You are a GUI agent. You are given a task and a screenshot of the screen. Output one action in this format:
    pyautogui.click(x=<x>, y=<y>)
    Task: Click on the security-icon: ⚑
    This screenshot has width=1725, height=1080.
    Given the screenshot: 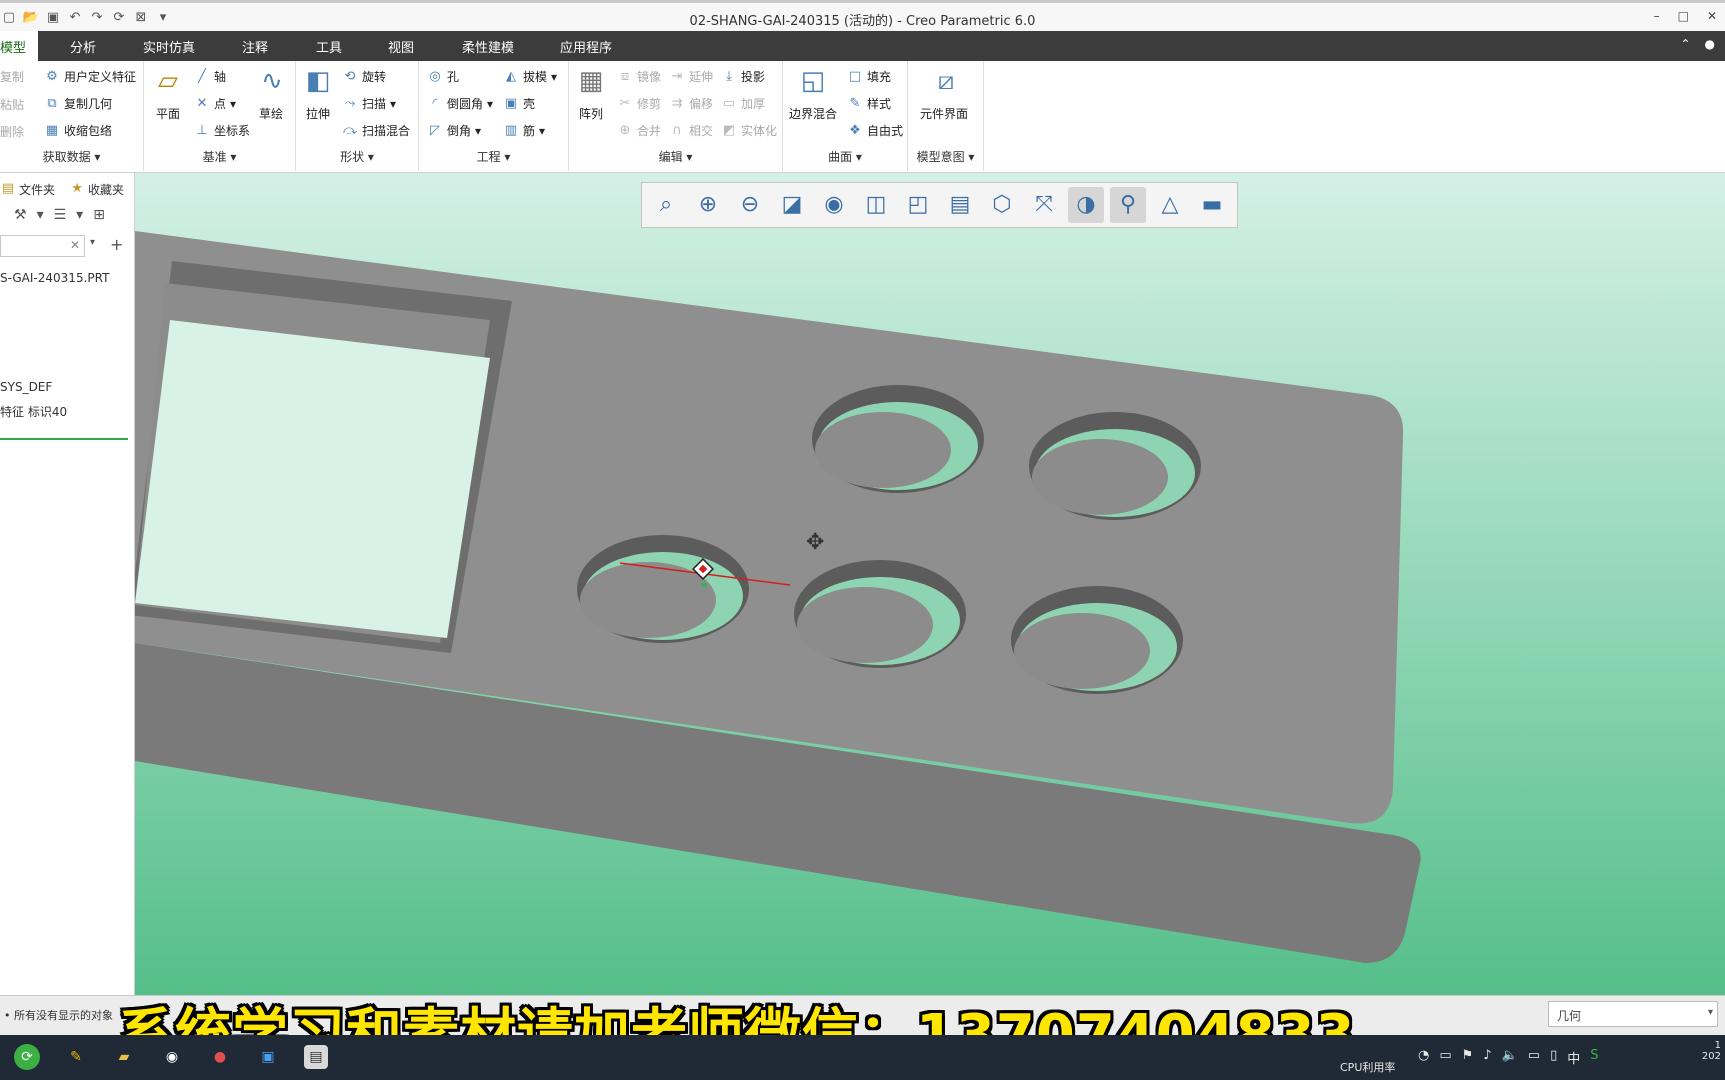 What is the action you would take?
    pyautogui.click(x=1468, y=1057)
    